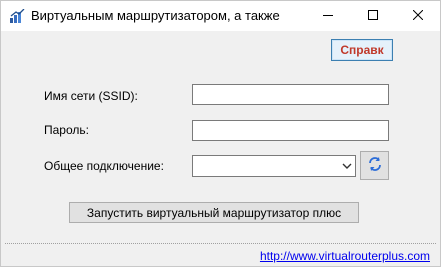  Describe the element at coordinates (290, 94) in the screenshot. I see `ssid-input` at that location.